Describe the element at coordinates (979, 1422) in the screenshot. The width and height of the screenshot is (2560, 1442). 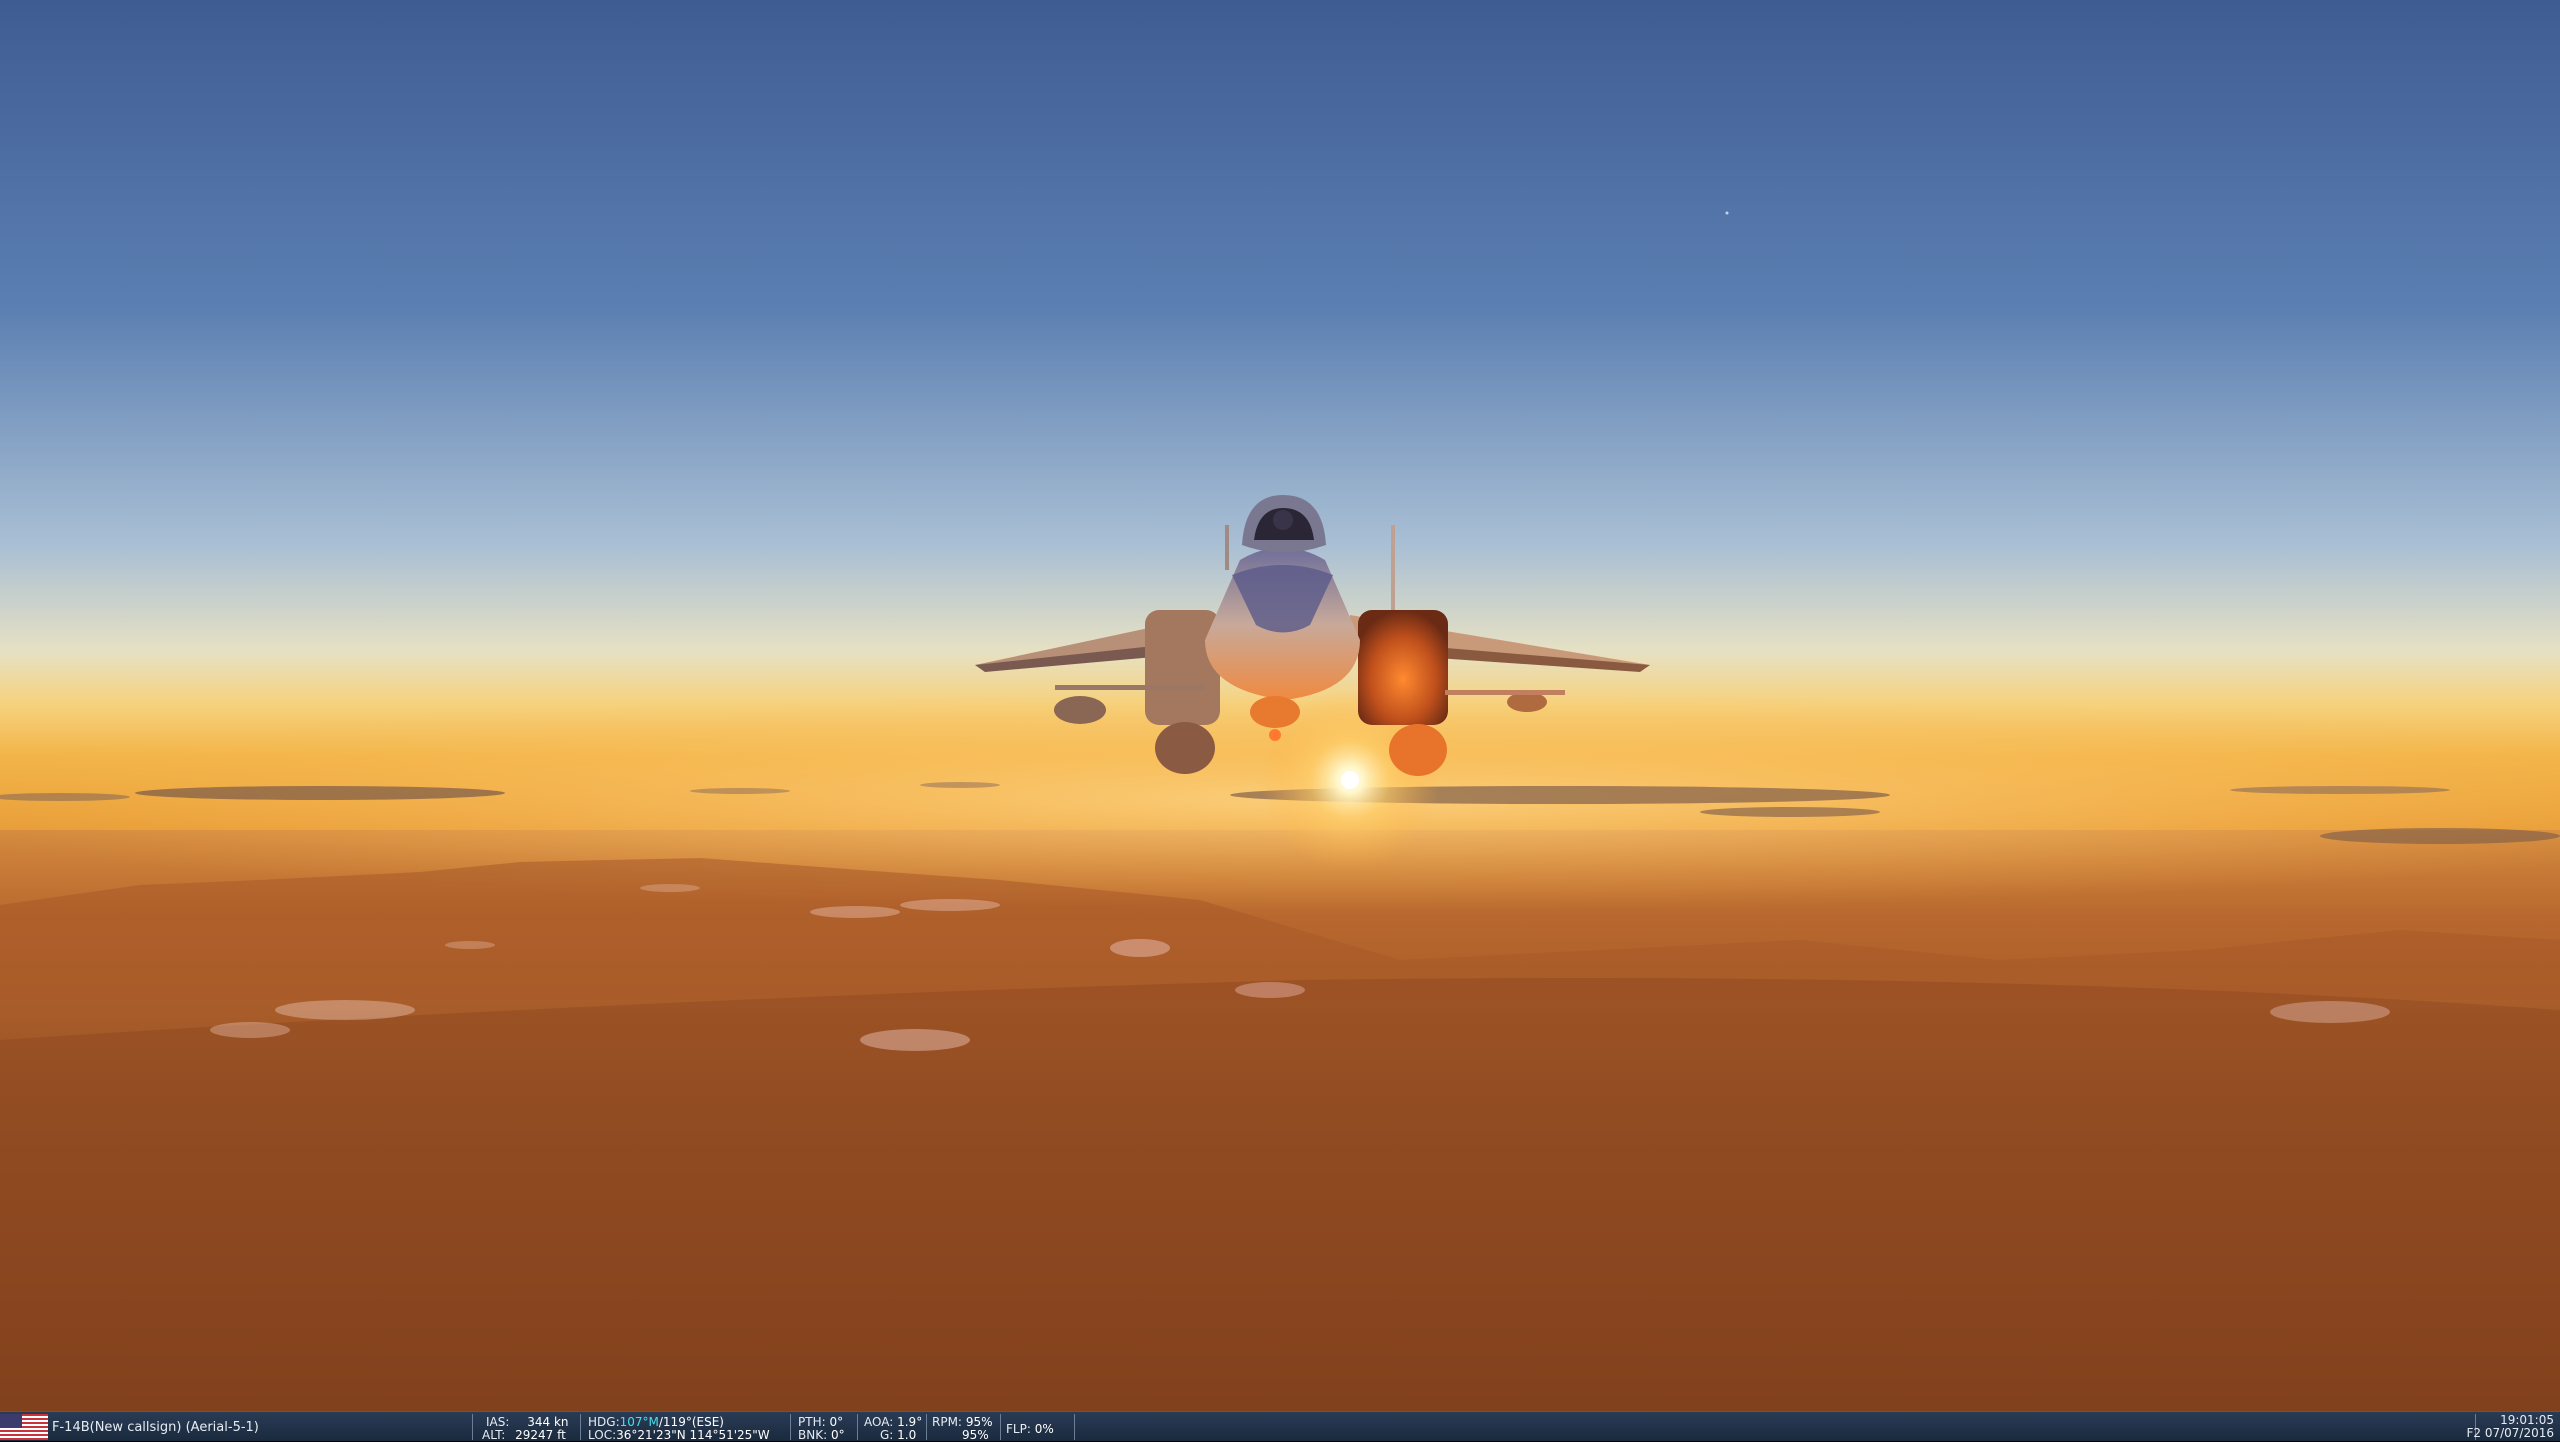
I see `rpm-value-left: 95%` at that location.